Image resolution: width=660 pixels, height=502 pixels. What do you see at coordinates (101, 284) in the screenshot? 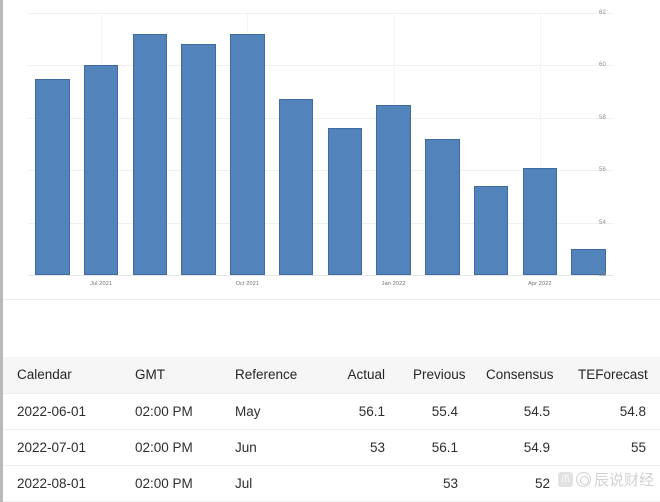
I see `x-axis-tick-label: Jul 2021` at bounding box center [101, 284].